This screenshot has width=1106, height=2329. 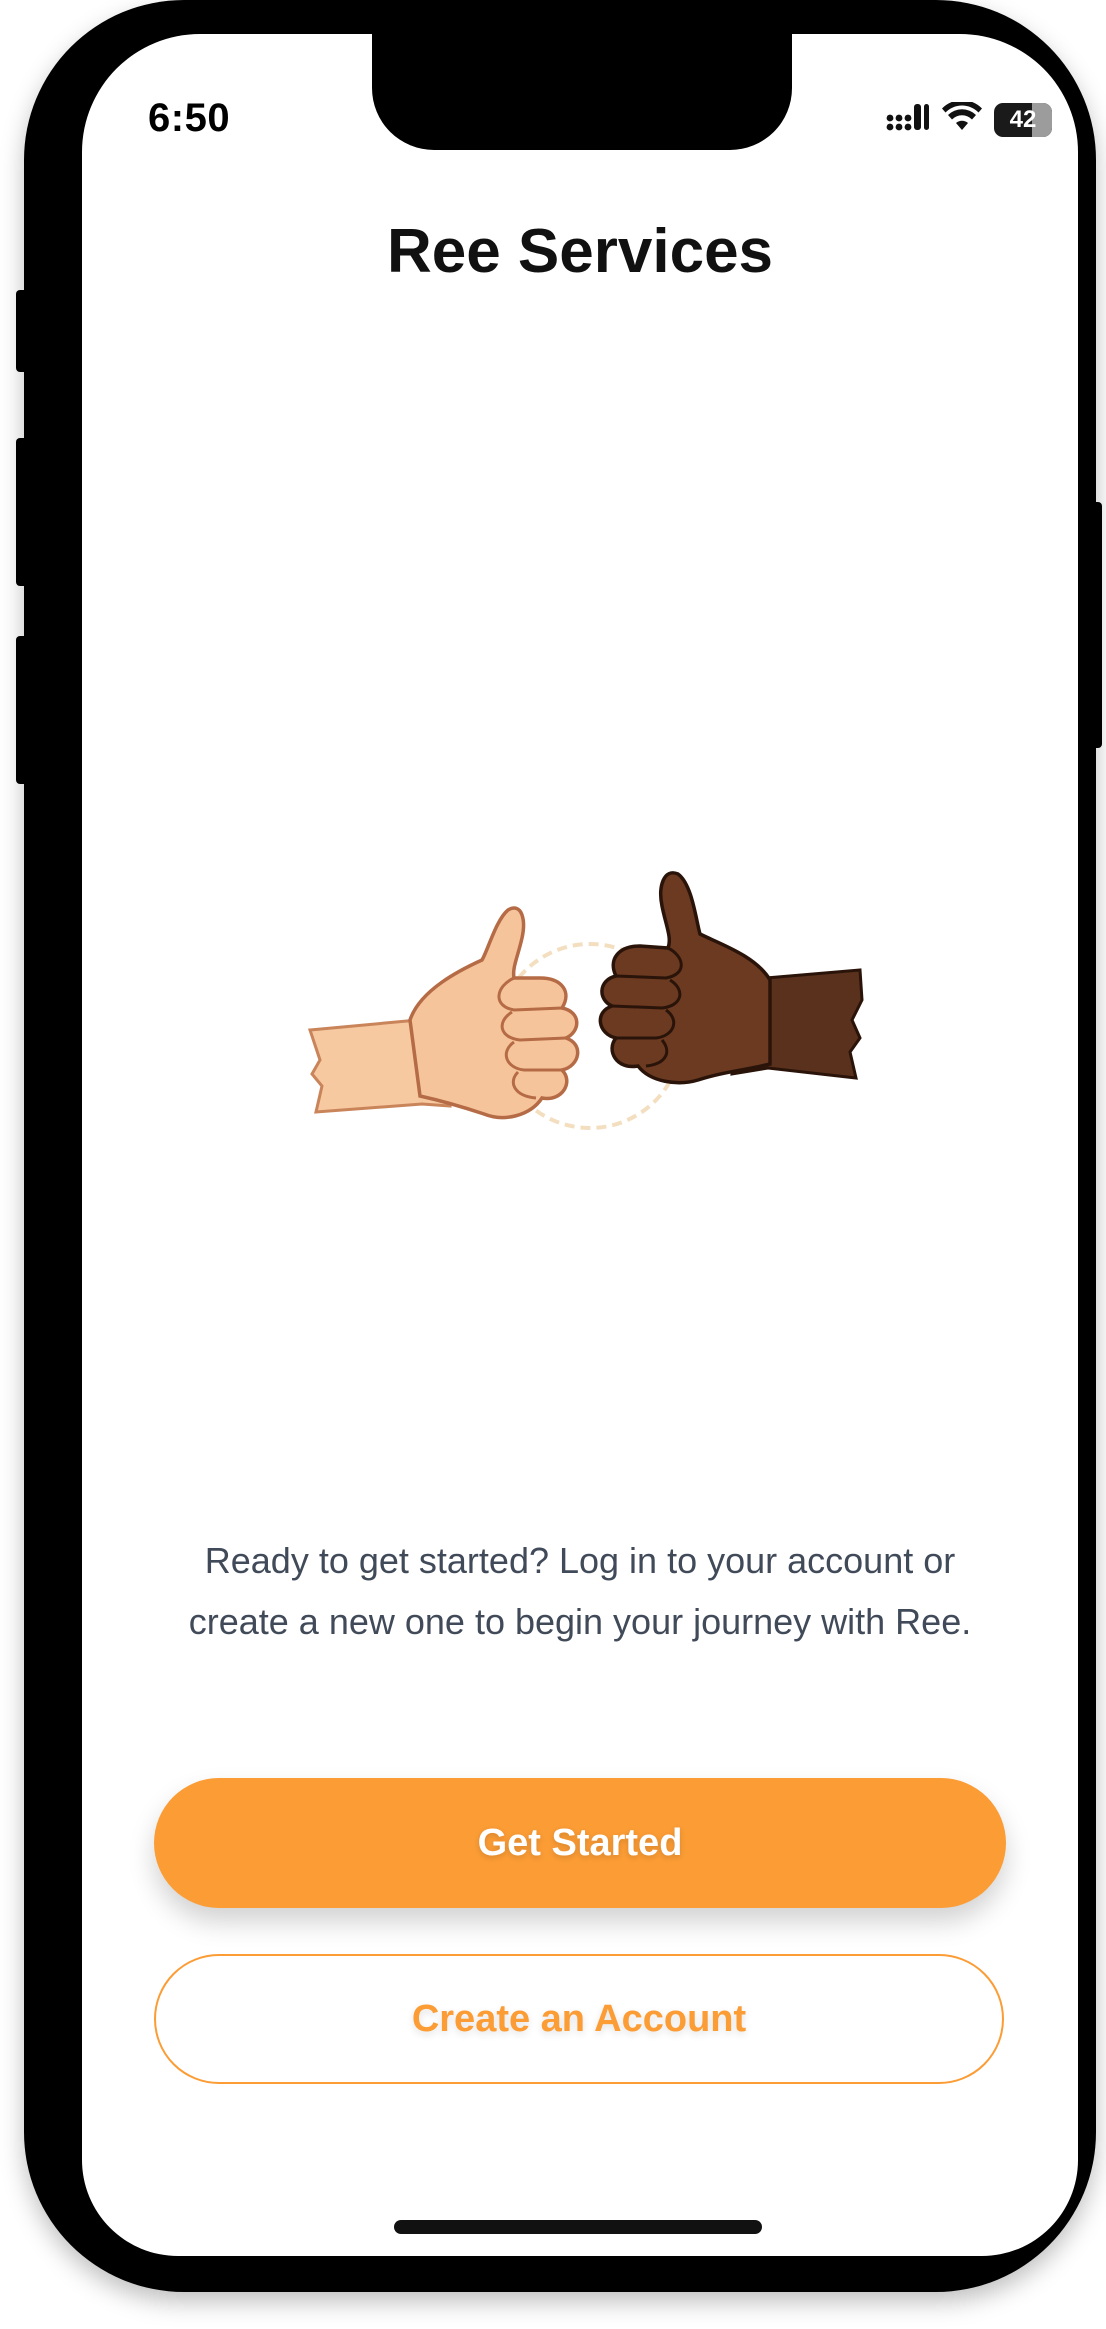 What do you see at coordinates (908, 119) in the screenshot?
I see `cellular-signal-icon` at bounding box center [908, 119].